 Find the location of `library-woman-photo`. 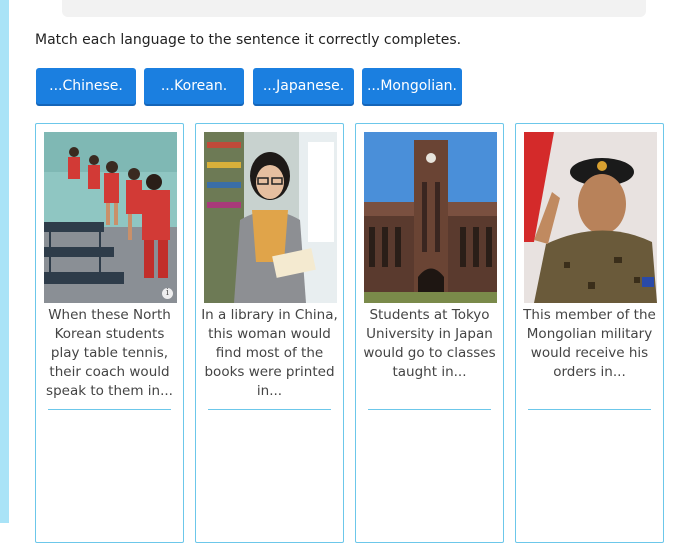

library-woman-photo is located at coordinates (270, 217).